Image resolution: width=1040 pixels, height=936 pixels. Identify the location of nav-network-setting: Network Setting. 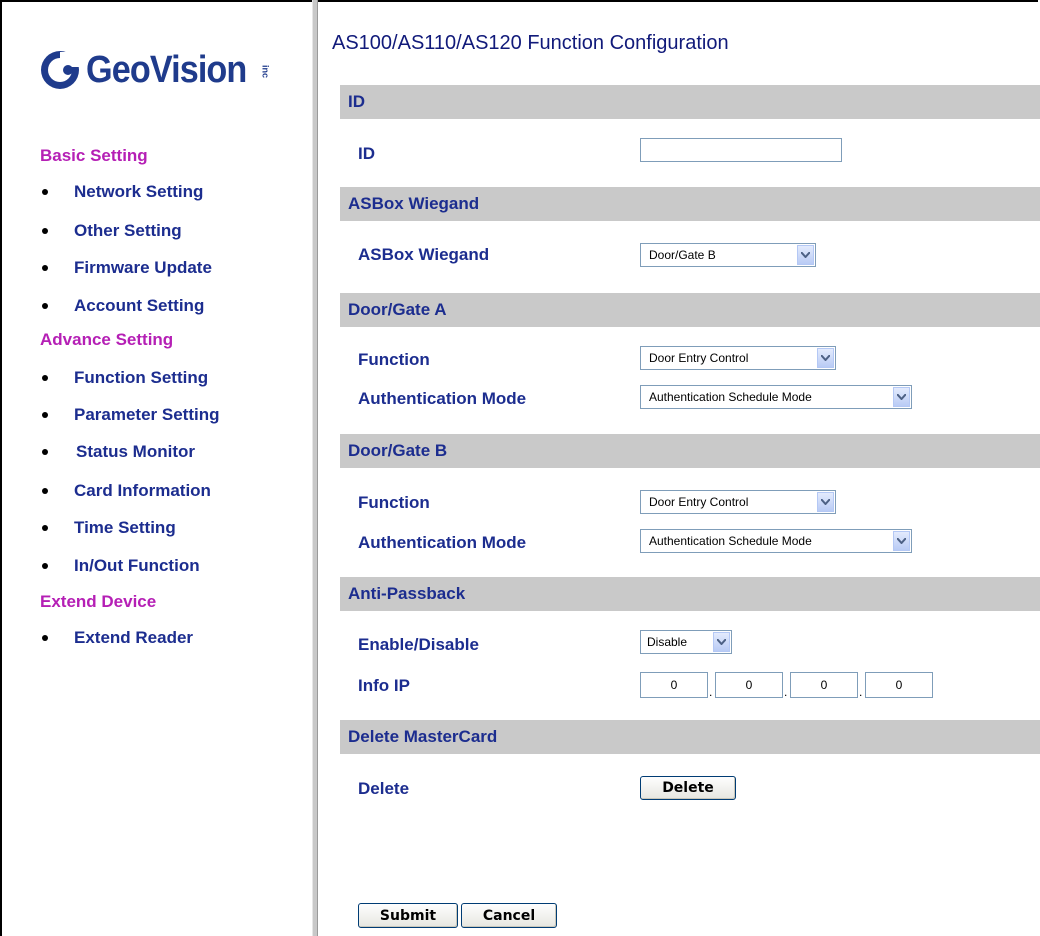
(121, 192).